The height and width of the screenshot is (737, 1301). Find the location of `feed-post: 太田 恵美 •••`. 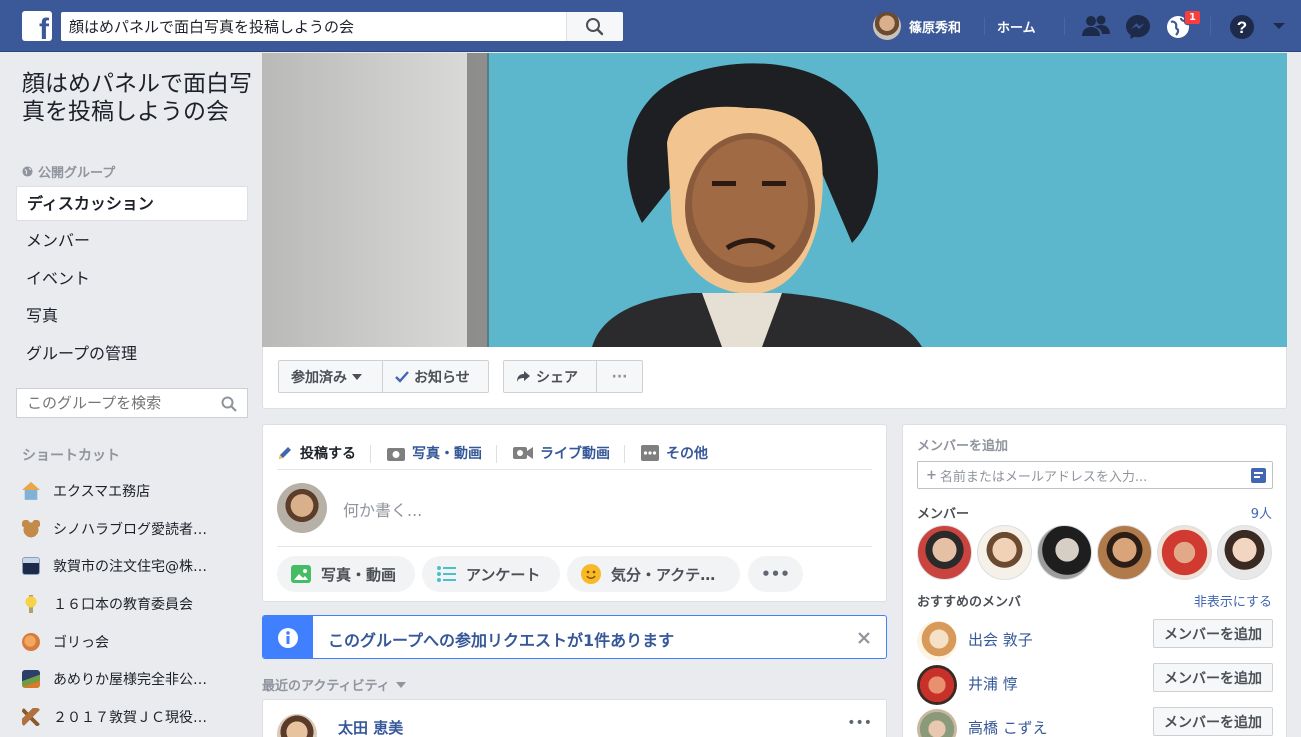

feed-post: 太田 恵美 ••• is located at coordinates (574, 718).